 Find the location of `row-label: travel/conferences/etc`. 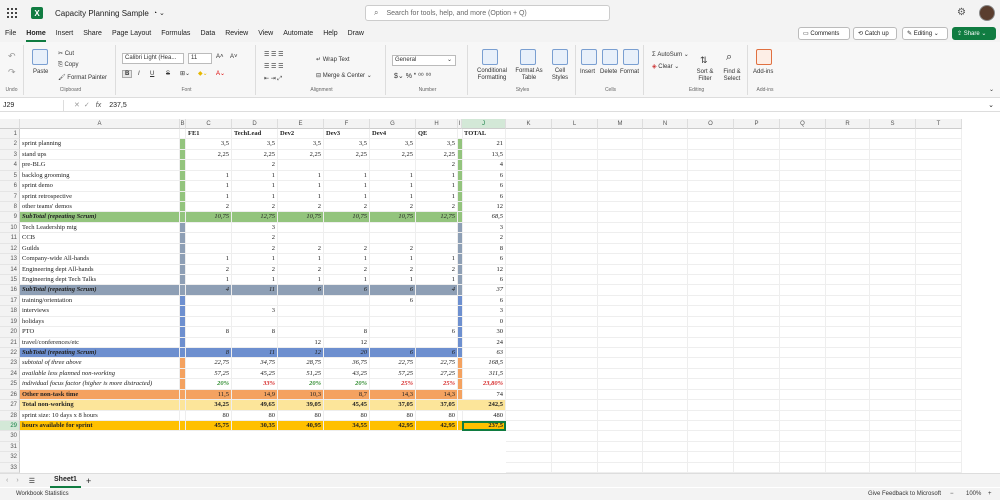

row-label: travel/conferences/etc is located at coordinates (100, 343).